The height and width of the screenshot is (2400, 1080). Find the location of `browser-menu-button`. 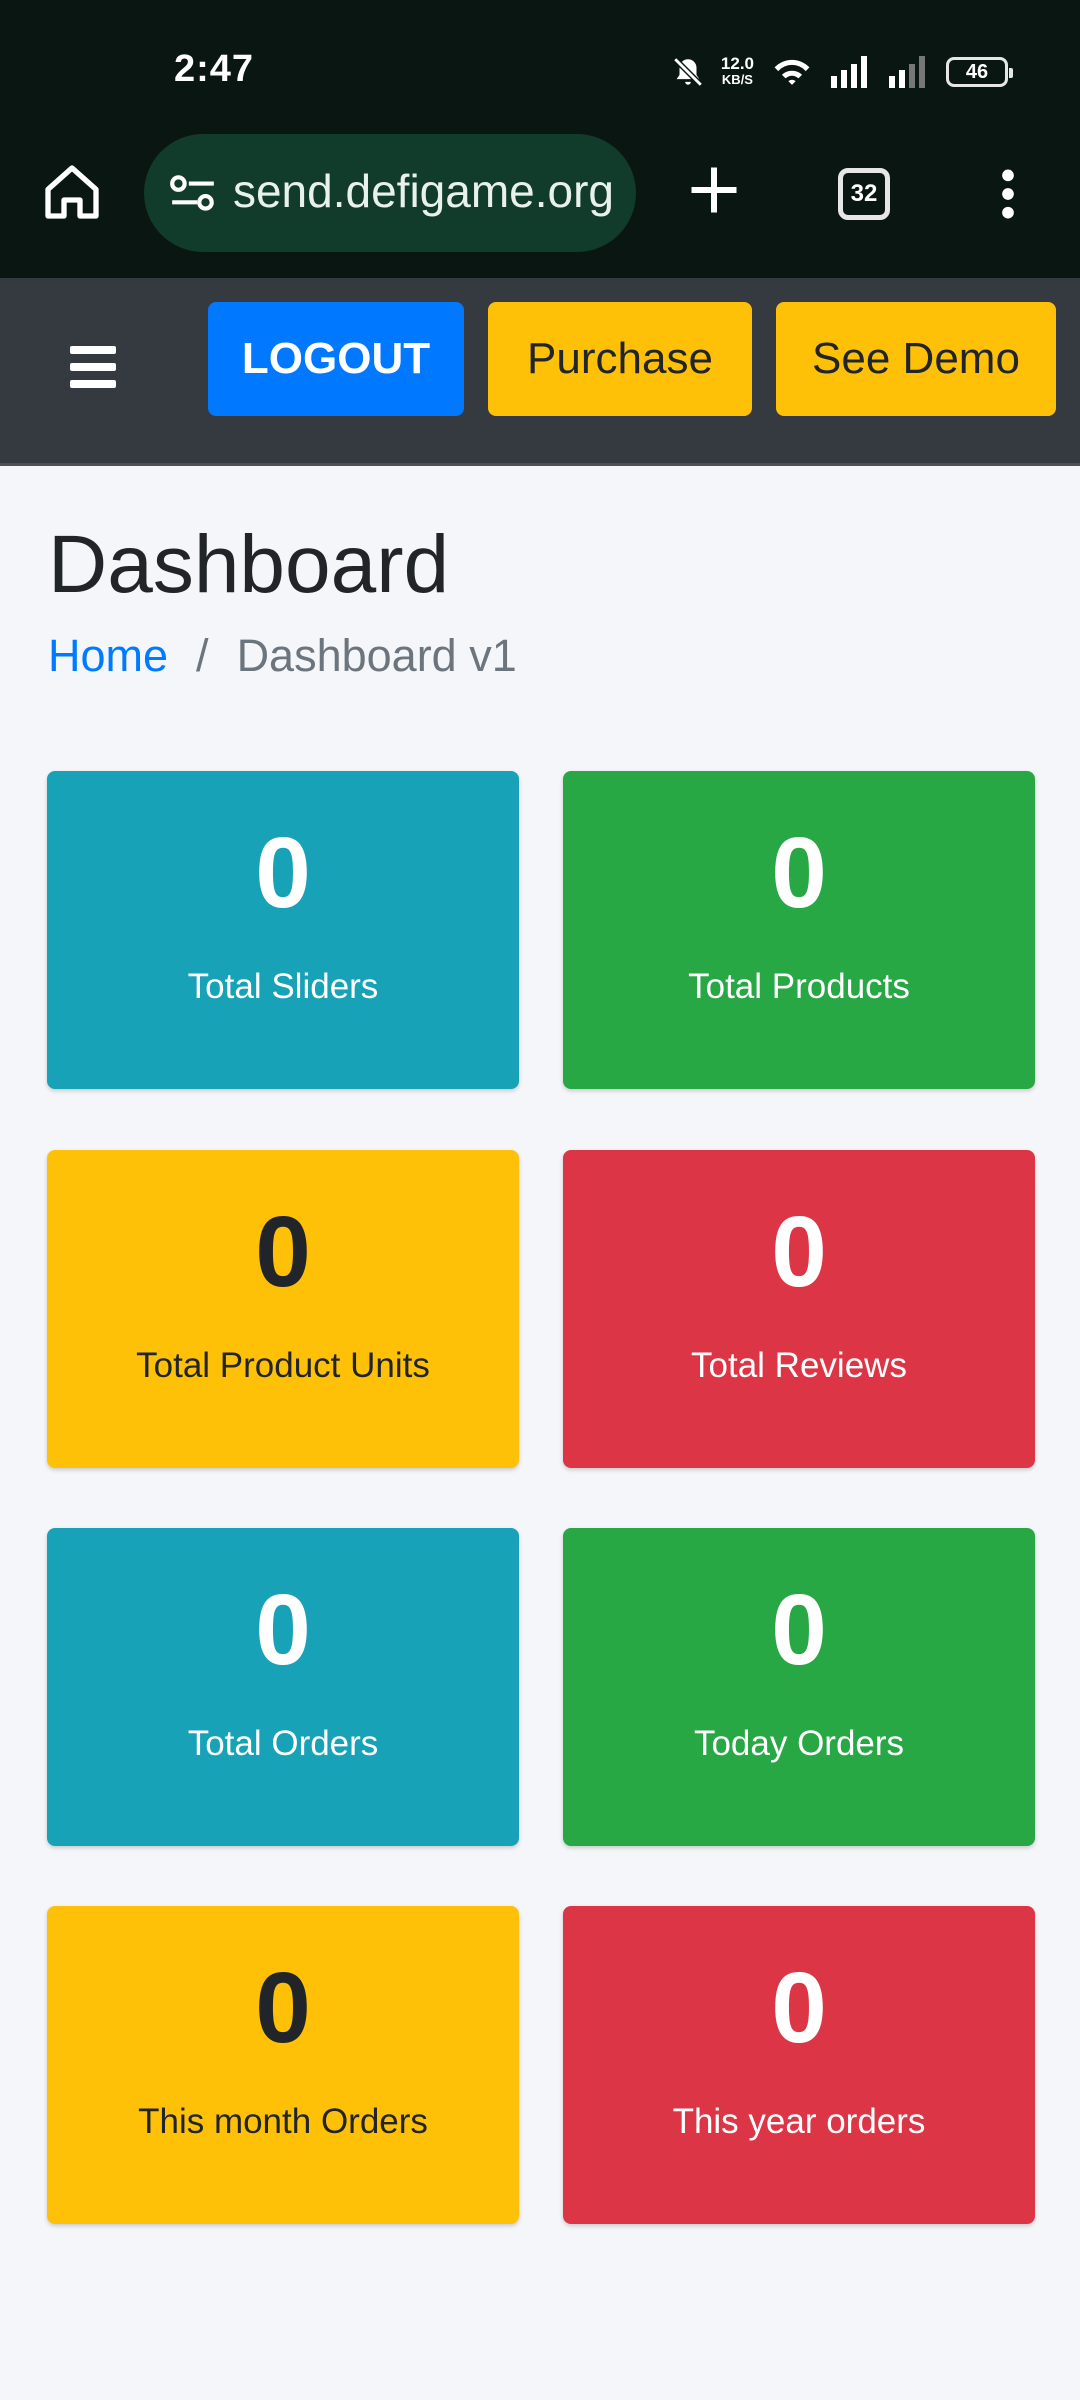

browser-menu-button is located at coordinates (1008, 194).